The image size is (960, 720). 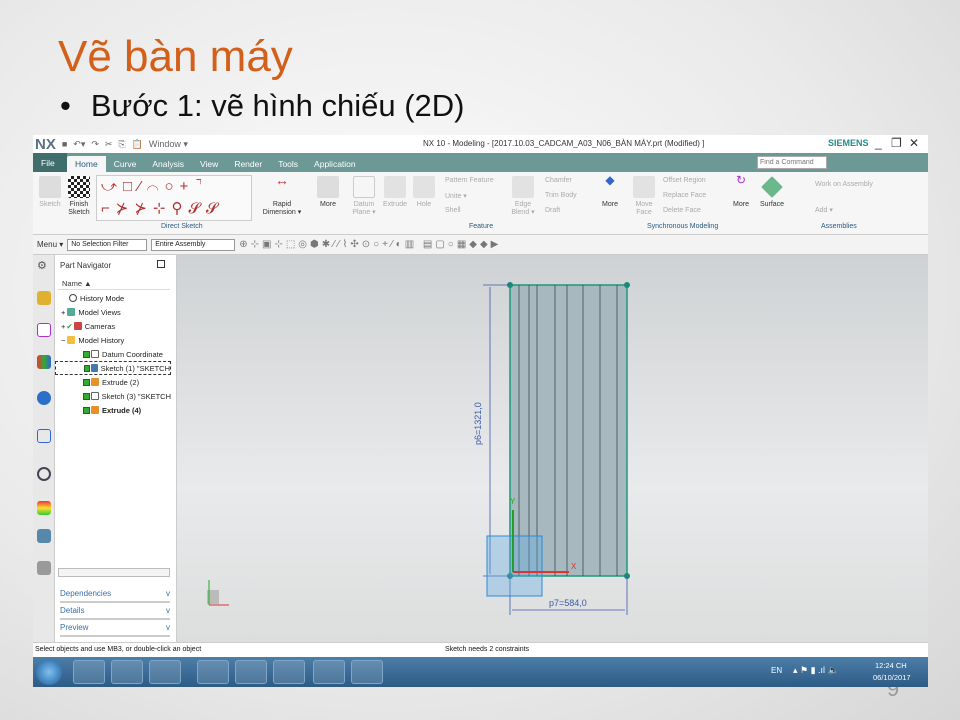 What do you see at coordinates (610, 191) in the screenshot?
I see `more-feature-button: ◆ More` at bounding box center [610, 191].